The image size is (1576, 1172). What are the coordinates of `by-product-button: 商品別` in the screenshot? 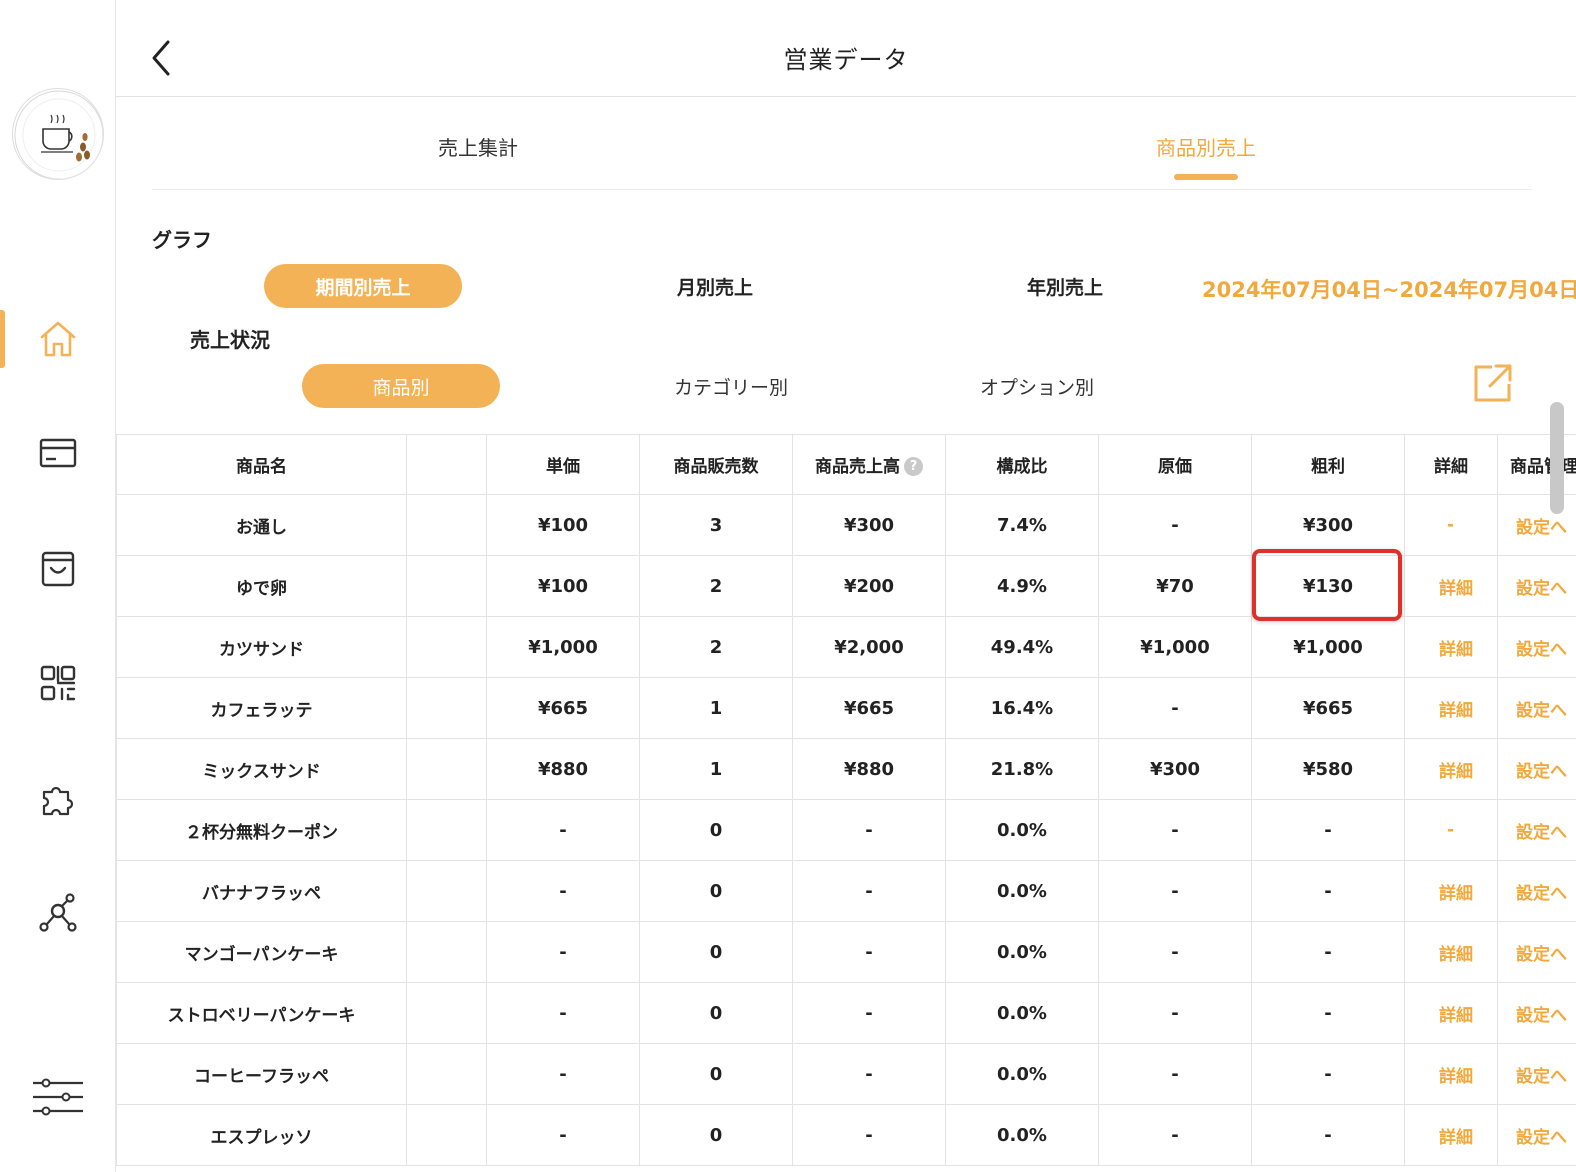 It's located at (401, 386).